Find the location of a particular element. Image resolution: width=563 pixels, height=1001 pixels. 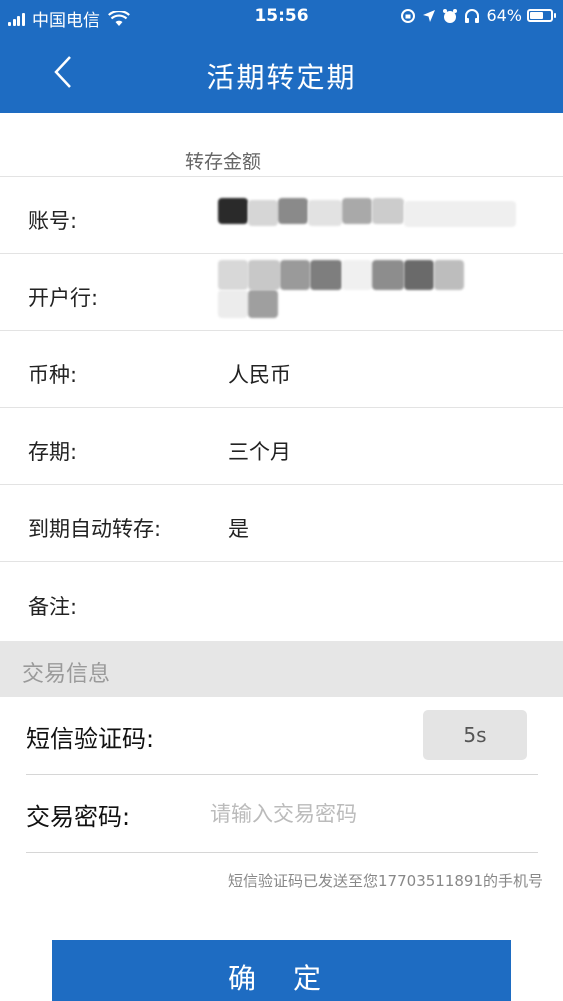

password-label: 交易密码: is located at coordinates (78, 817).